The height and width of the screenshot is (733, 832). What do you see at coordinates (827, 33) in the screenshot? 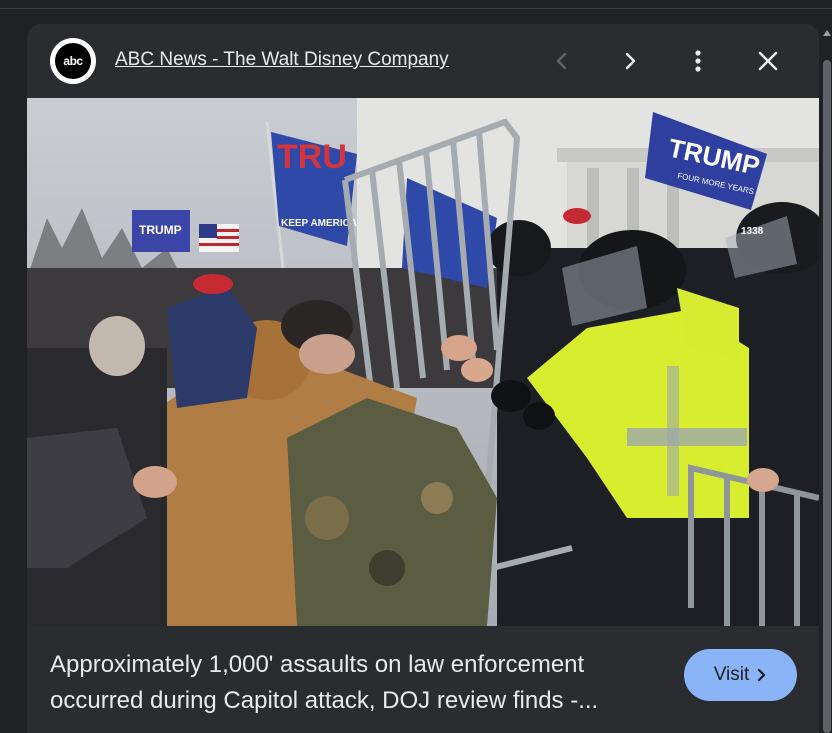
I see `scroll-up-arrow-icon` at bounding box center [827, 33].